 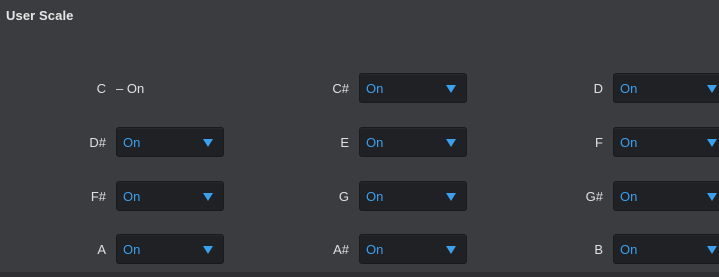 I want to click on note-g-sharp-select: On, so click(x=666, y=196).